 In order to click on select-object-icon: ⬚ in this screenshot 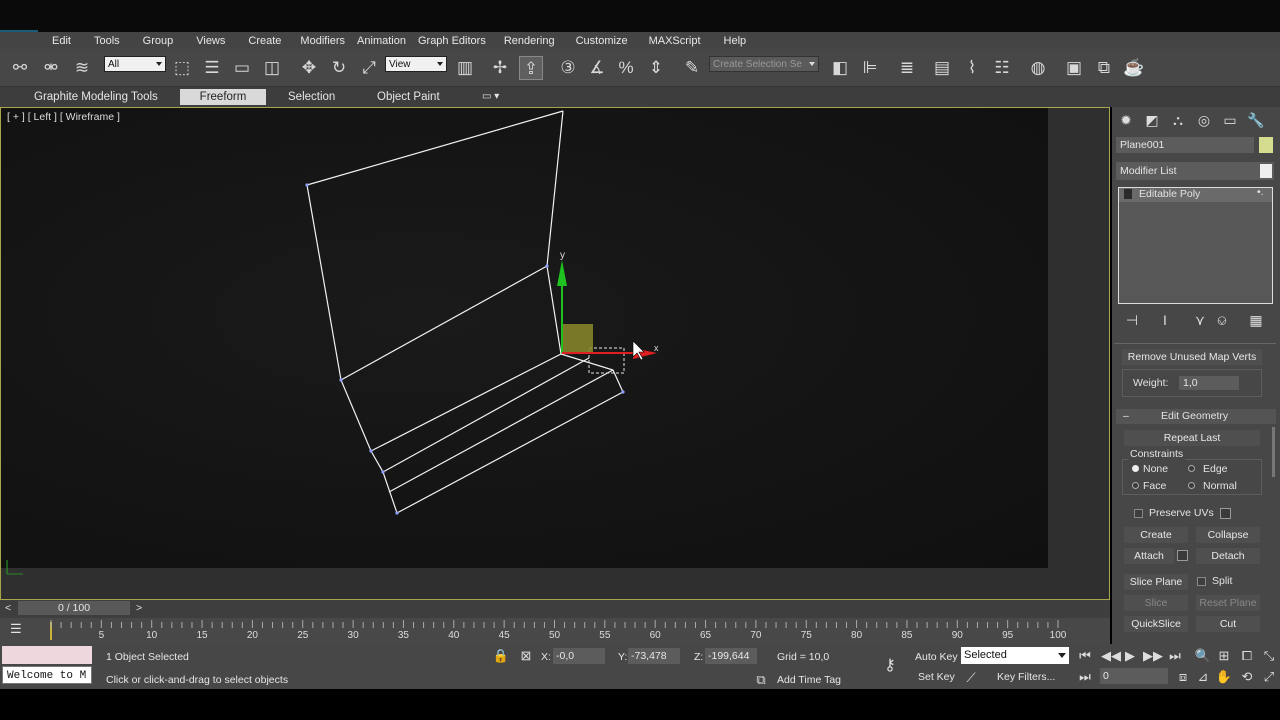, I will do `click(182, 68)`.